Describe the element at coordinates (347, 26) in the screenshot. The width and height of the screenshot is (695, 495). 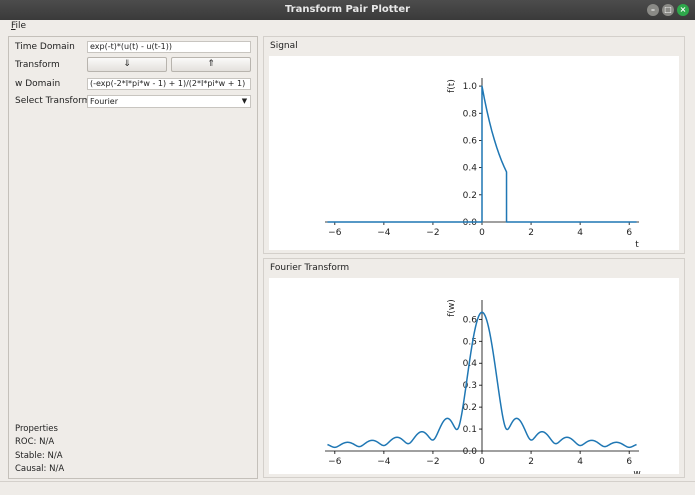
I see `menu-bar: File` at that location.